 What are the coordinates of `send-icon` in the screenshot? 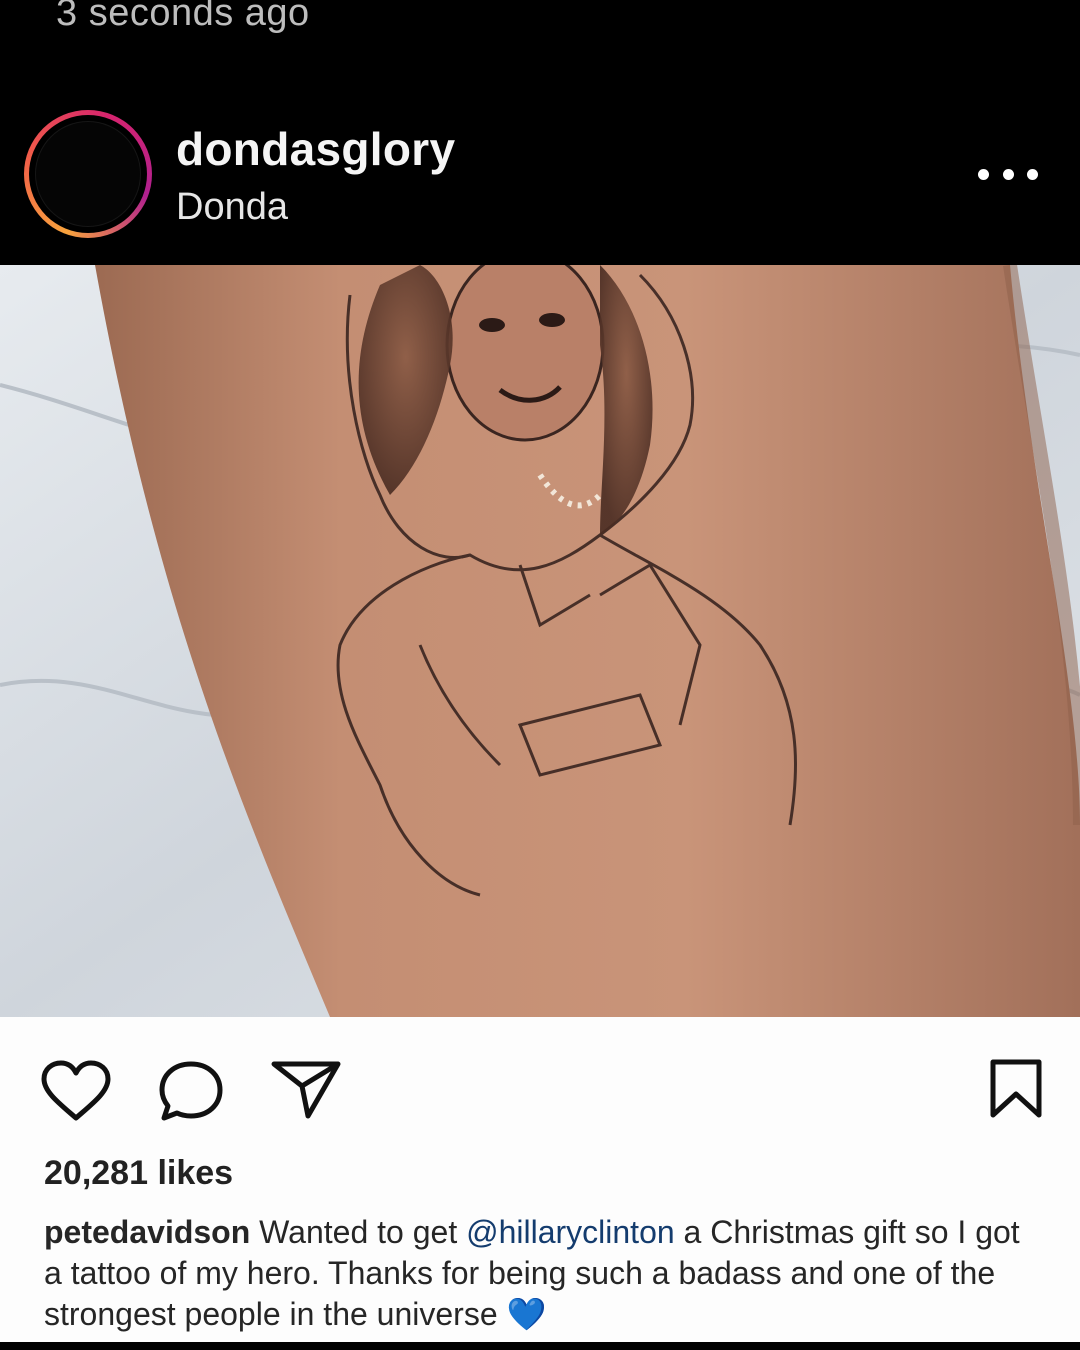 It's located at (306, 1090).